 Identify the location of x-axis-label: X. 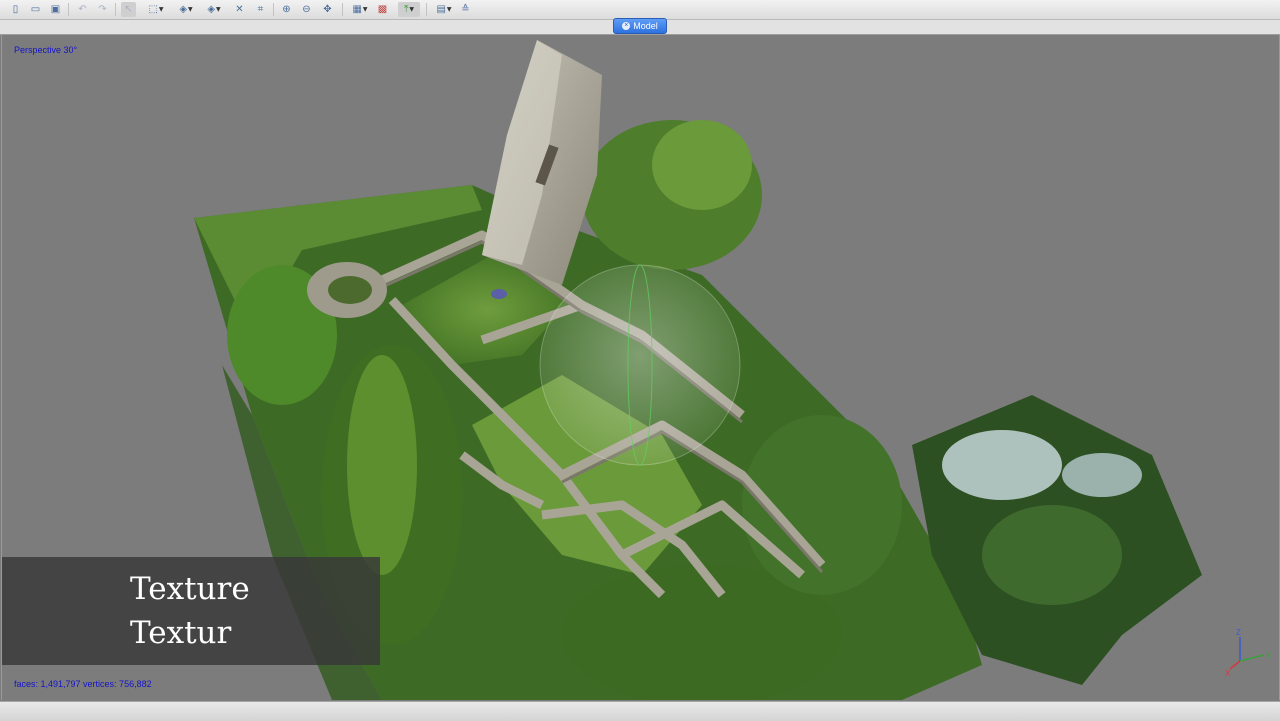
(1228, 673).